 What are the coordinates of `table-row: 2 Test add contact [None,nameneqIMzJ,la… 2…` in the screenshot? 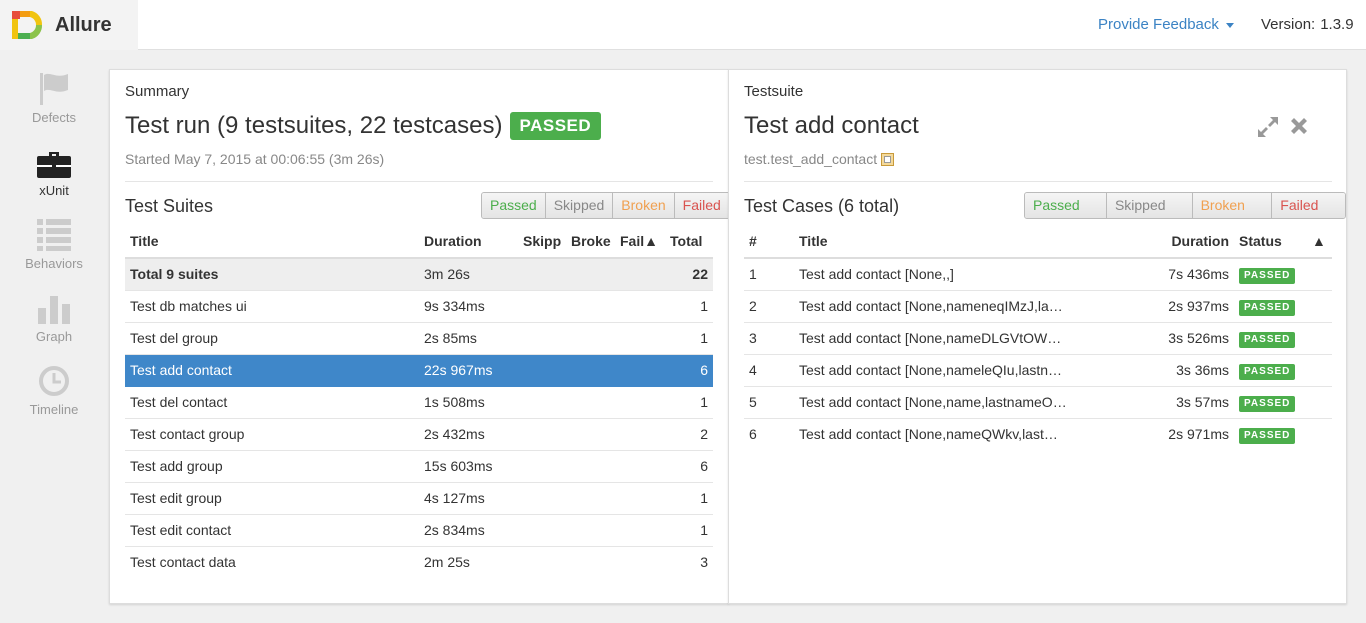 It's located at (1038, 306).